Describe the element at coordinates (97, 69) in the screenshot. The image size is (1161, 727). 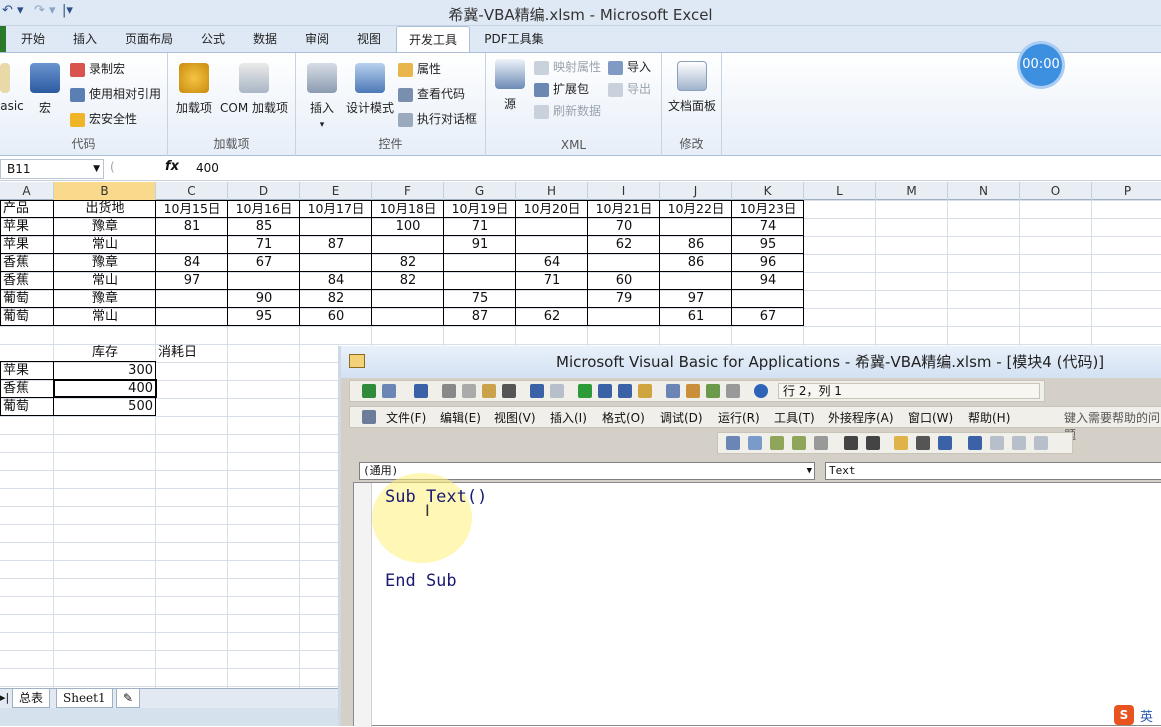
I see `record-macro-button: 录制宏` at that location.